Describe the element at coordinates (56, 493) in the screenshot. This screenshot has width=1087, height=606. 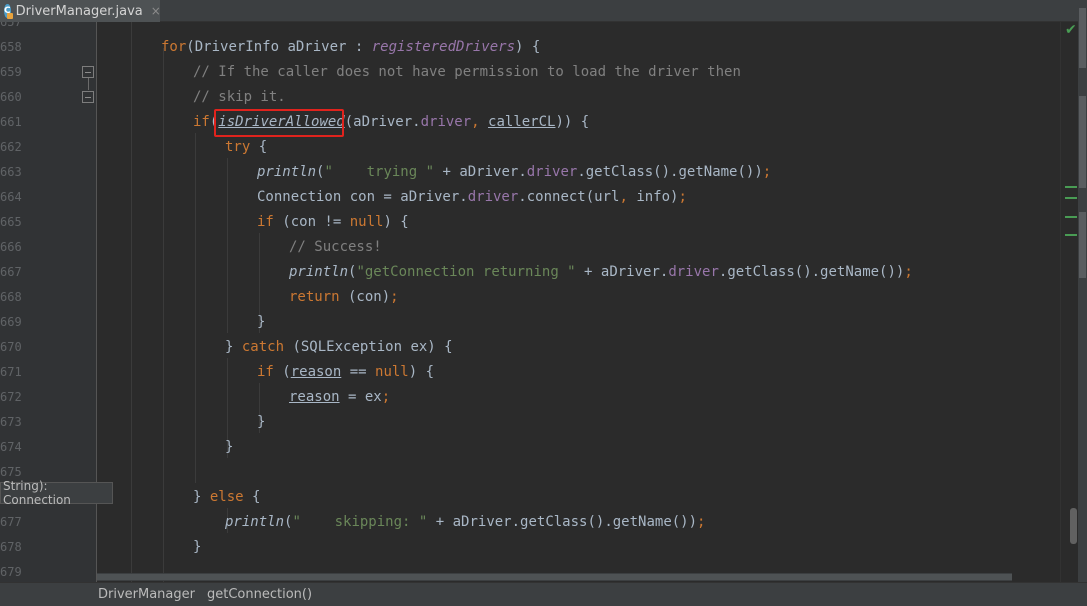
I see `method-signature-tooltip: String): Connection` at that location.